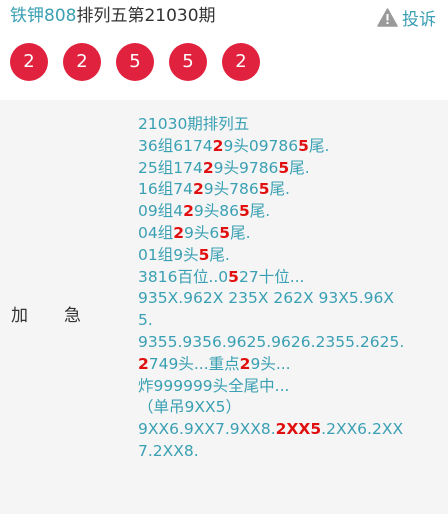  Describe the element at coordinates (387, 17) in the screenshot. I see `warning-icon` at that location.